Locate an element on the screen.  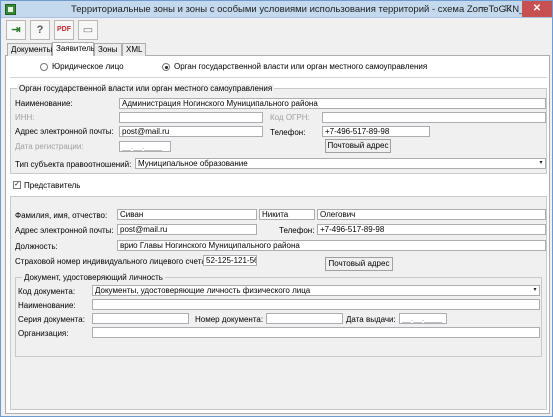
pdf-icon: PDF is located at coordinates (64, 29).